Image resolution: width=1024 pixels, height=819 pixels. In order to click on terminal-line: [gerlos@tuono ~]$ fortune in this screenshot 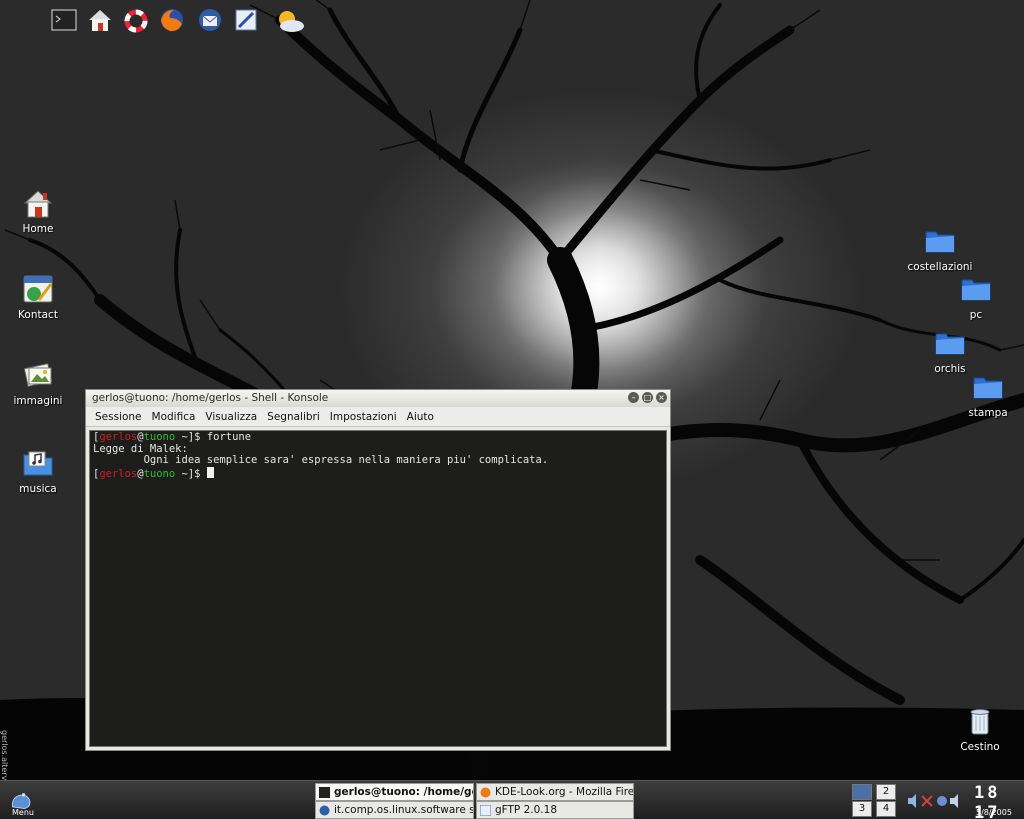, I will do `click(172, 437)`.